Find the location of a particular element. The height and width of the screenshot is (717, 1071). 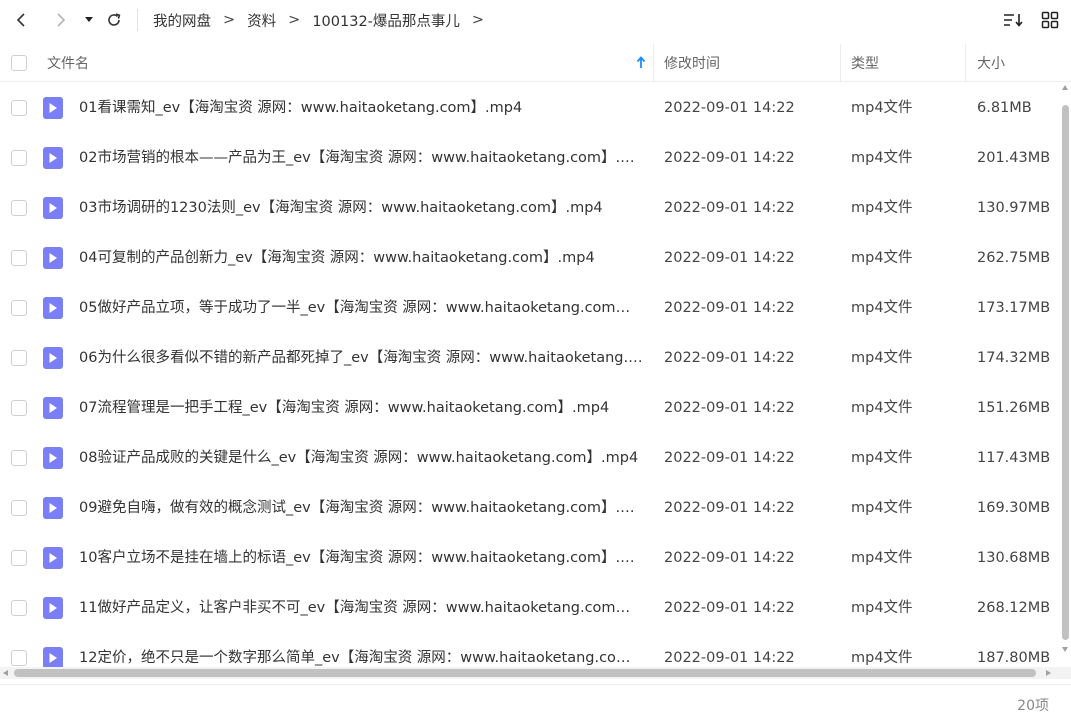

scroll-left-icon is located at coordinates (5, 673).